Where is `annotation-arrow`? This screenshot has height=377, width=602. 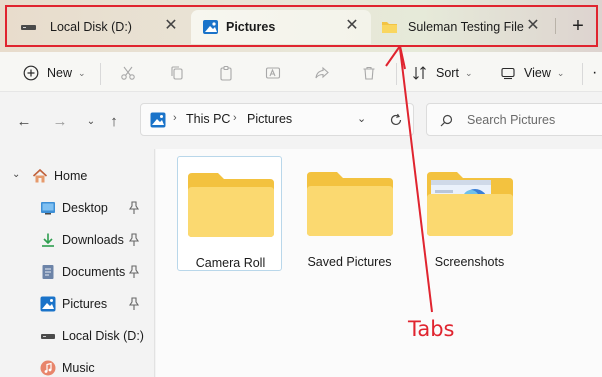
annotation-arrow is located at coordinates (409, 179).